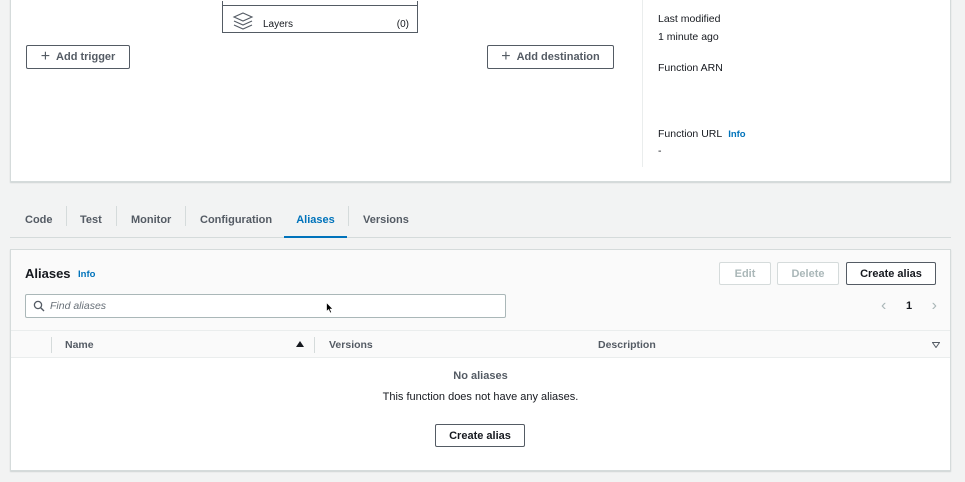  What do you see at coordinates (480, 397) in the screenshot?
I see `empty-state-text: This function does not have any aliases.` at bounding box center [480, 397].